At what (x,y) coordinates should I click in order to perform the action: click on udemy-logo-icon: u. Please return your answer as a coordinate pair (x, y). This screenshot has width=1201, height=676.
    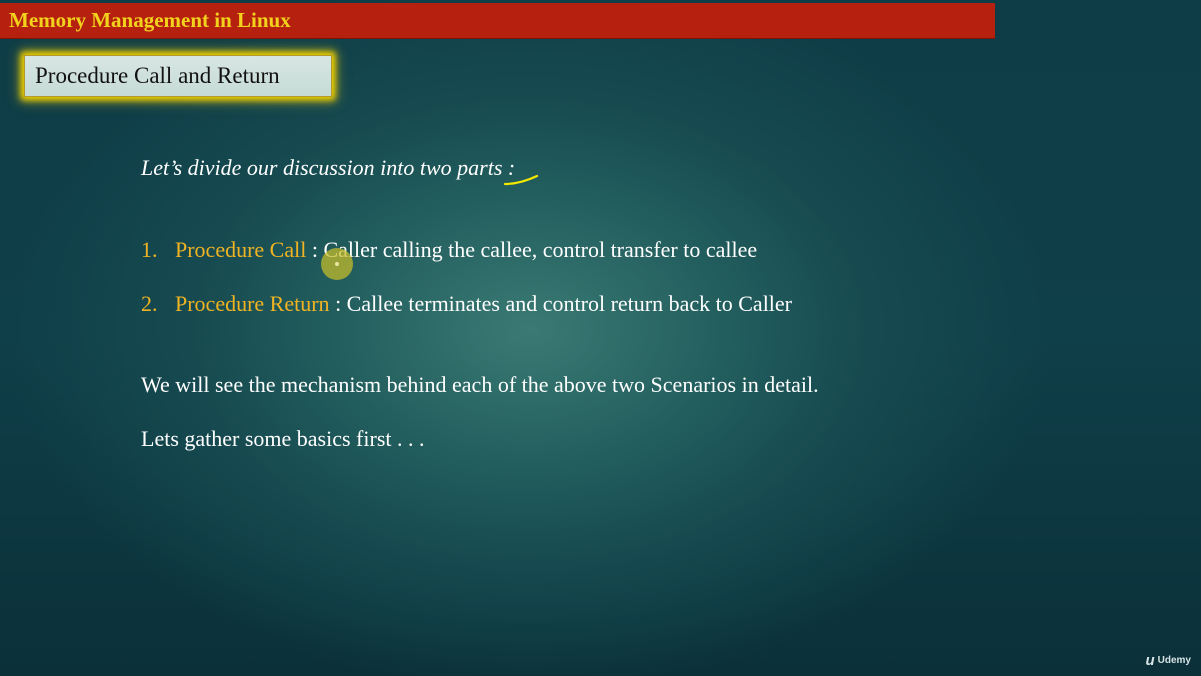
    Looking at the image, I should click on (1150, 660).